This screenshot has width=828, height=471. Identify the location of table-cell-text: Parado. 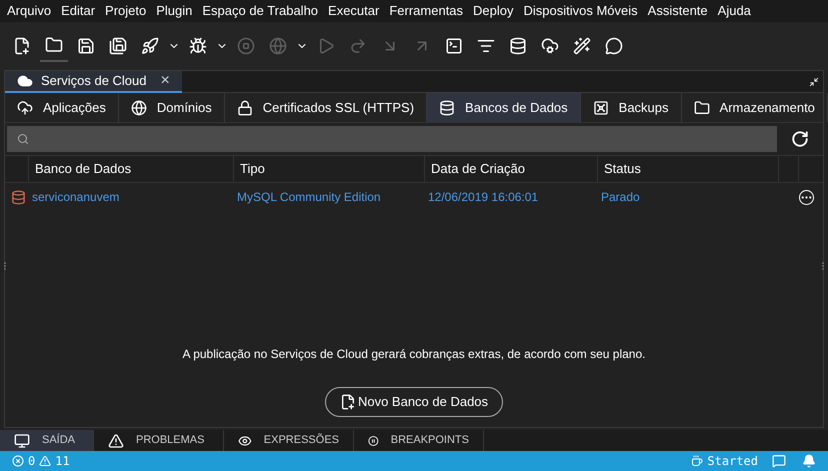
(620, 197).